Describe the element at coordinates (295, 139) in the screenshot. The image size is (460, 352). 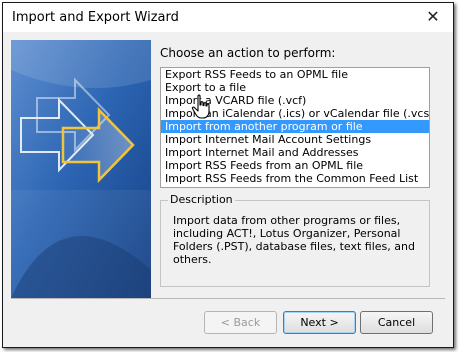
I see `action-list-item: Import Internet Mail Account Settings` at that location.